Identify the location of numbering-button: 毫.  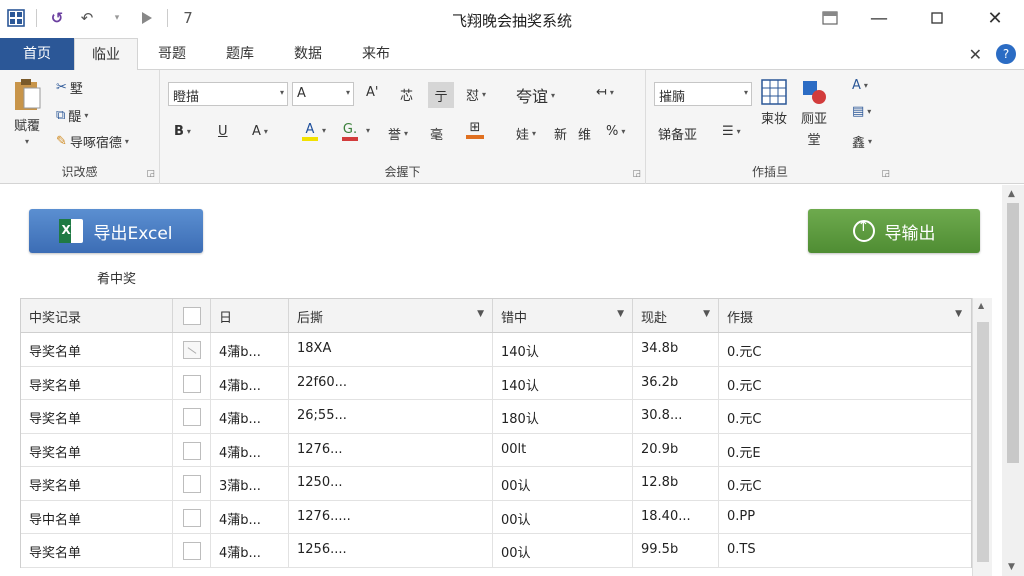
(436, 133).